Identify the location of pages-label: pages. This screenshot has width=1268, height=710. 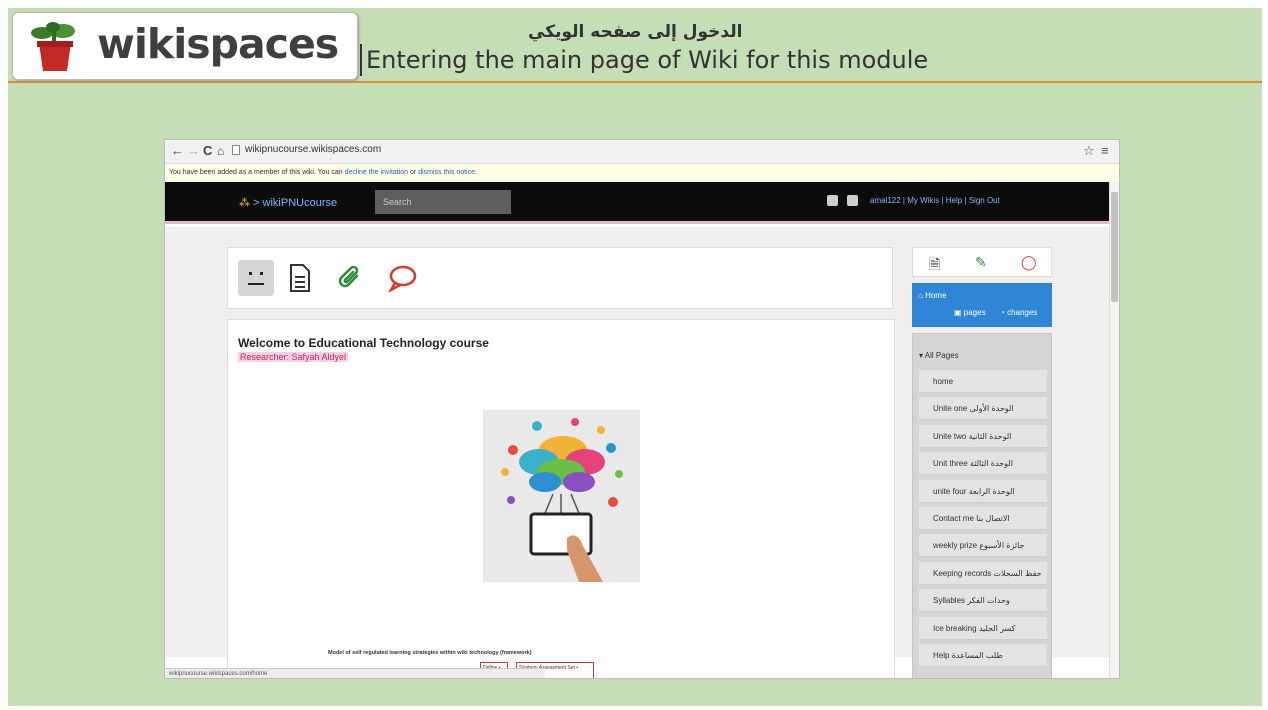
(974, 312).